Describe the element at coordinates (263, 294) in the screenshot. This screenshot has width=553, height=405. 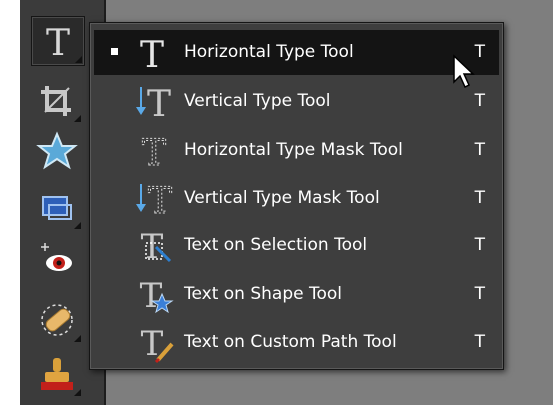
I see `menu-item-label: Text on Shape Tool` at that location.